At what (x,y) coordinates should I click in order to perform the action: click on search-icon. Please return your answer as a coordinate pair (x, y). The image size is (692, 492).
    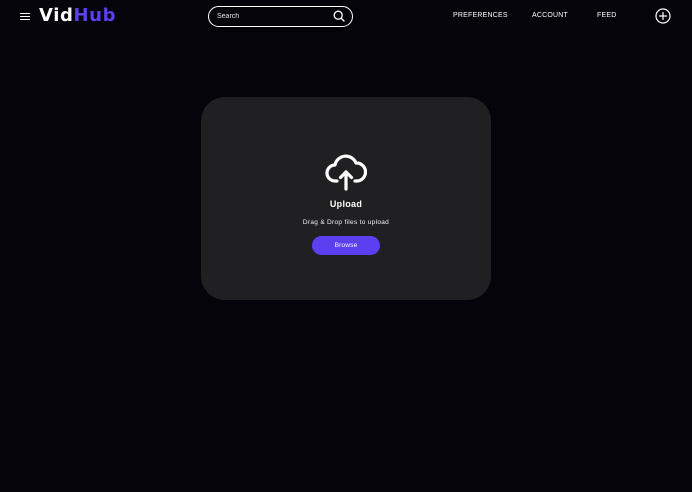
    Looking at the image, I should click on (339, 16).